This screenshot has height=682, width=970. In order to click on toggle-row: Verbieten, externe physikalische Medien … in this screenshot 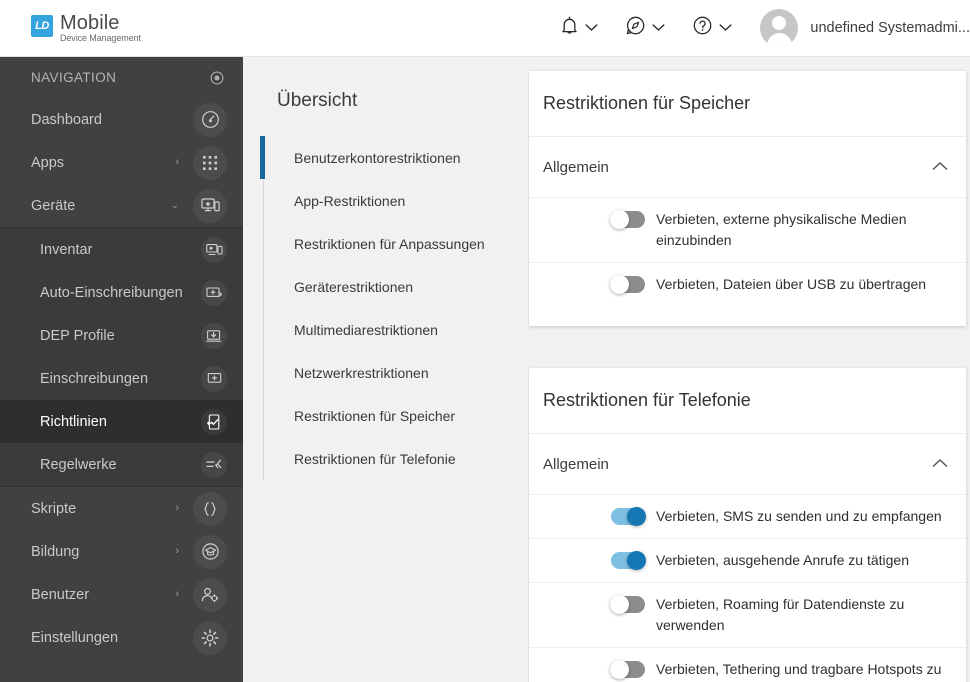, I will do `click(747, 229)`.